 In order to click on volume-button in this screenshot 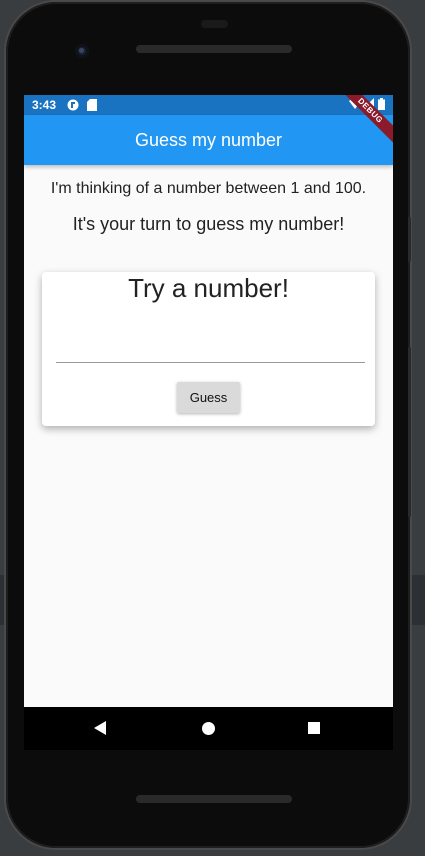, I will do `click(409, 432)`.